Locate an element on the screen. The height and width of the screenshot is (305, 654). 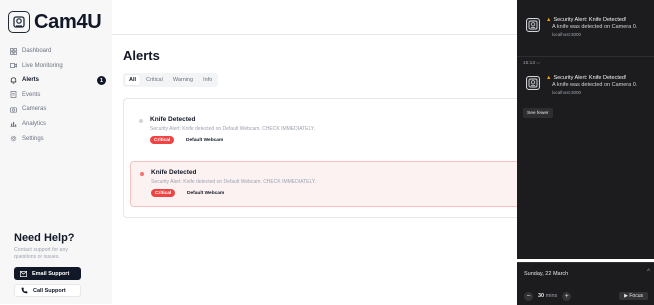
notification-group-time: 15:13 ⌵ is located at coordinates (531, 63).